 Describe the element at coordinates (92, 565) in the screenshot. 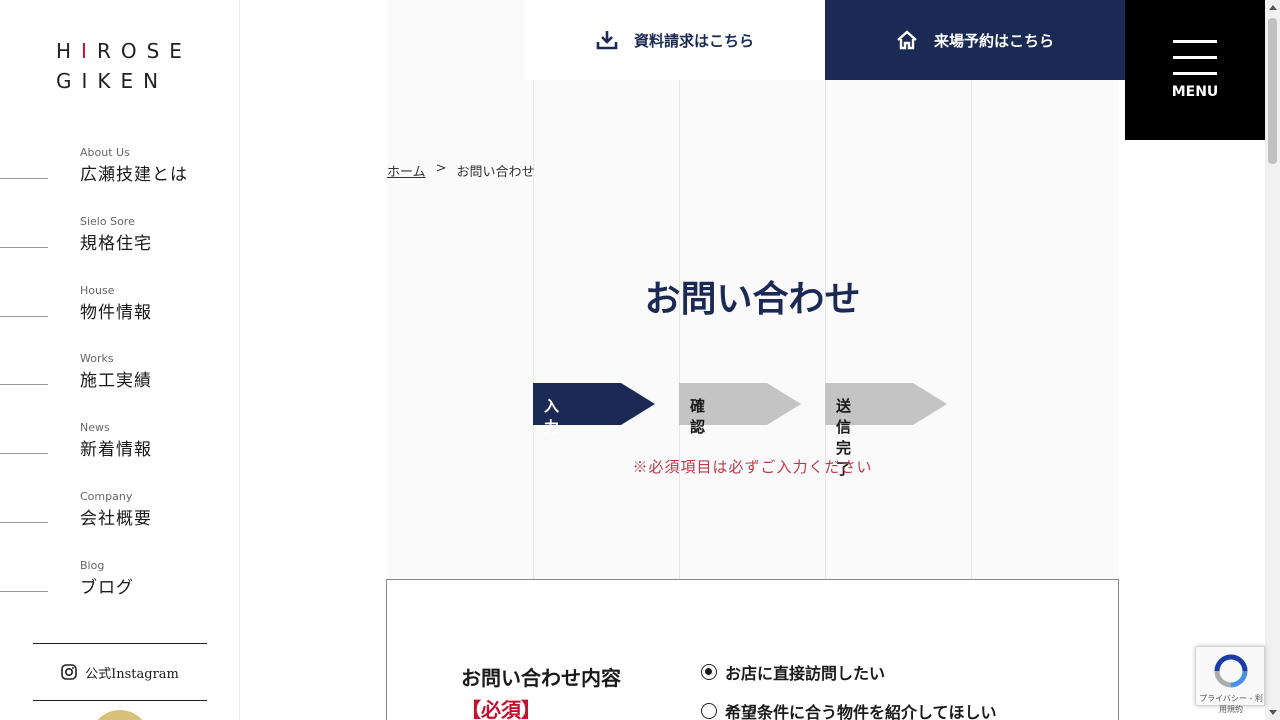

I see `nav-en-label: Blog` at that location.